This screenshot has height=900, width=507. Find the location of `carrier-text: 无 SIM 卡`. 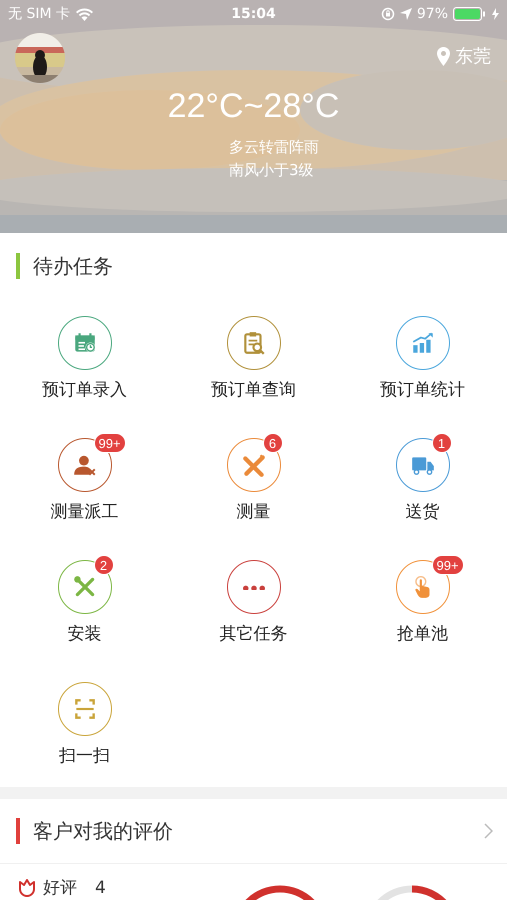

carrier-text: 无 SIM 卡 is located at coordinates (39, 14).